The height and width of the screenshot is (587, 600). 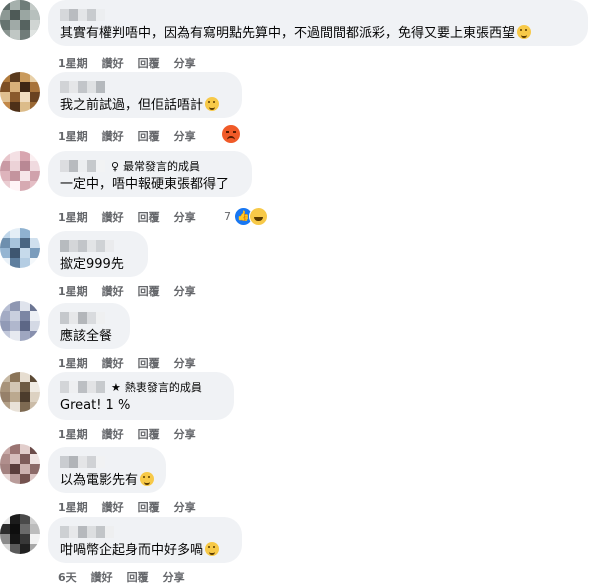 I want to click on shocked-emoji, so click(x=212, y=549).